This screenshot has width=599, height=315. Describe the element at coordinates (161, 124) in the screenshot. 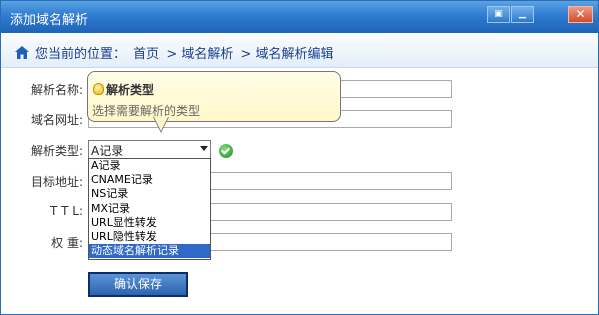

I see `tooltip-tail-fill` at that location.